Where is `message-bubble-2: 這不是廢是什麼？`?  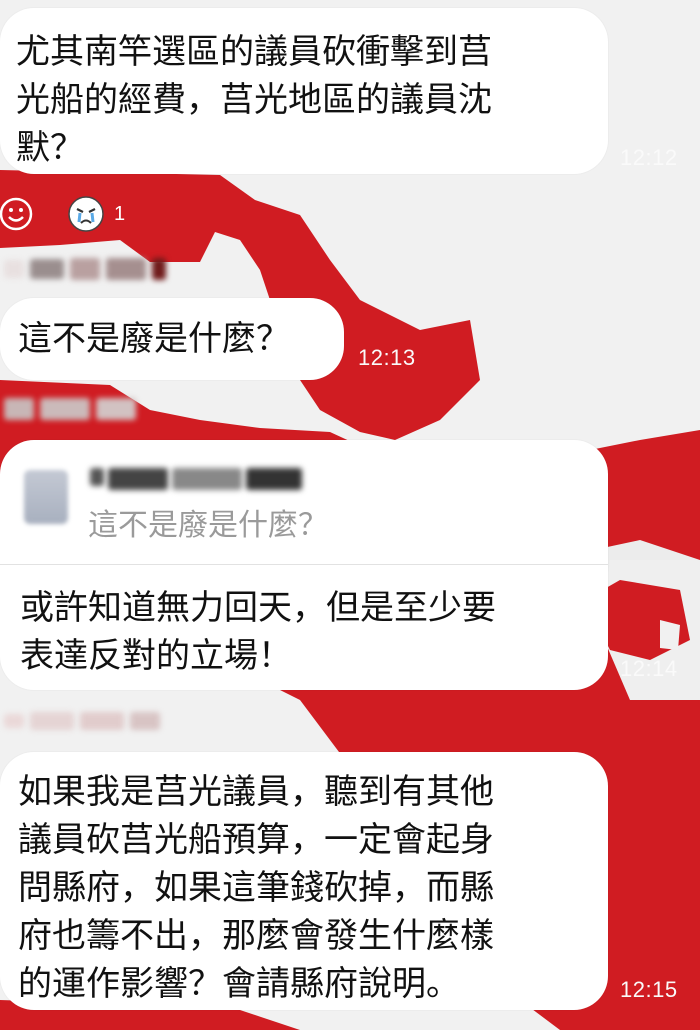
message-bubble-2: 這不是廢是什麼？ is located at coordinates (172, 339).